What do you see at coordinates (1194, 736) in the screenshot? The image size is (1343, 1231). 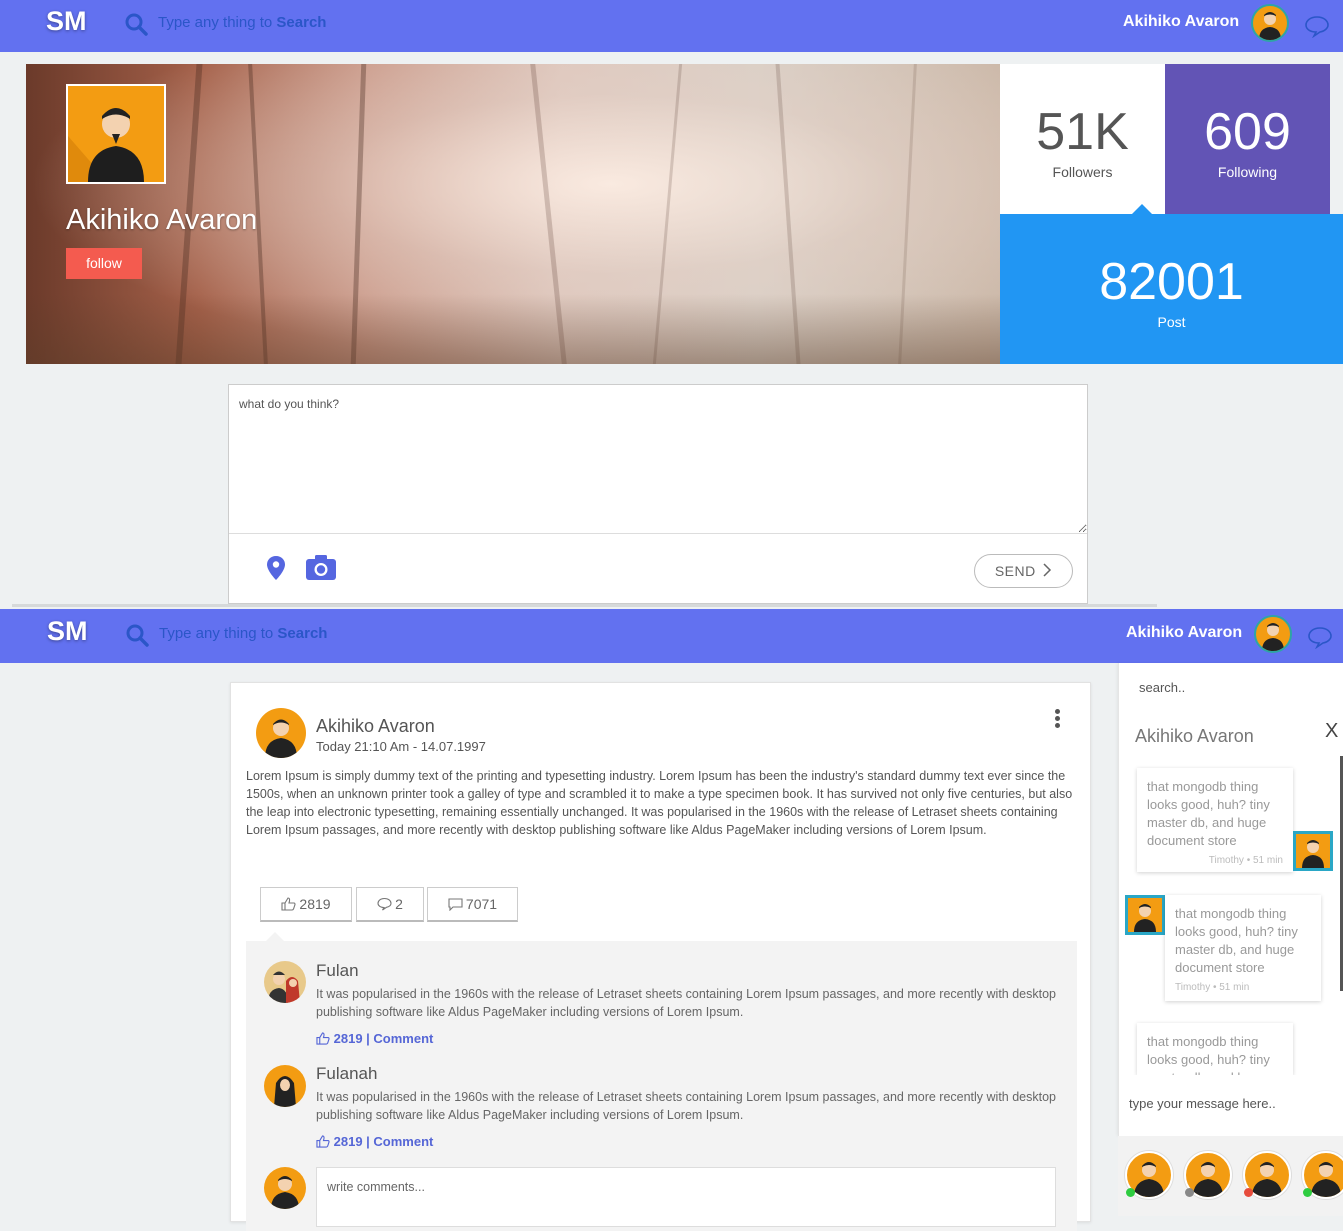 I see `chat-contact-name: Akihiko Avaron` at bounding box center [1194, 736].